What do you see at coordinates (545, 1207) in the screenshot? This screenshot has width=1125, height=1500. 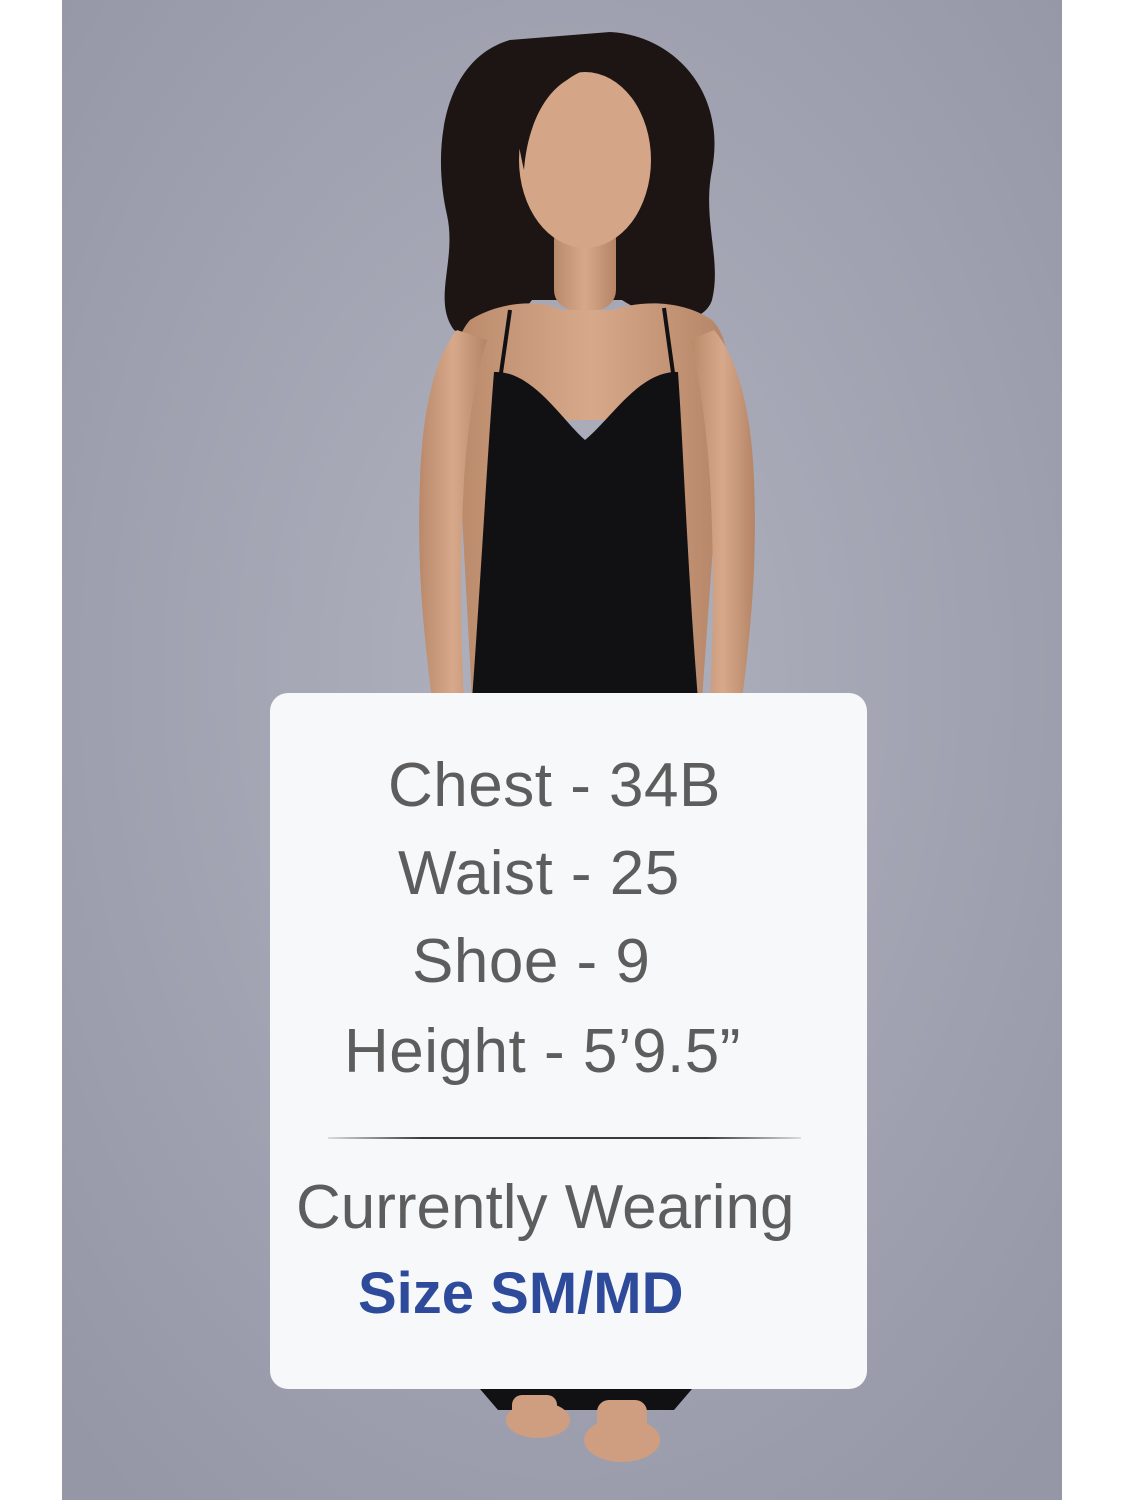 I see `currently-wearing-label: Currently Wearing` at bounding box center [545, 1207].